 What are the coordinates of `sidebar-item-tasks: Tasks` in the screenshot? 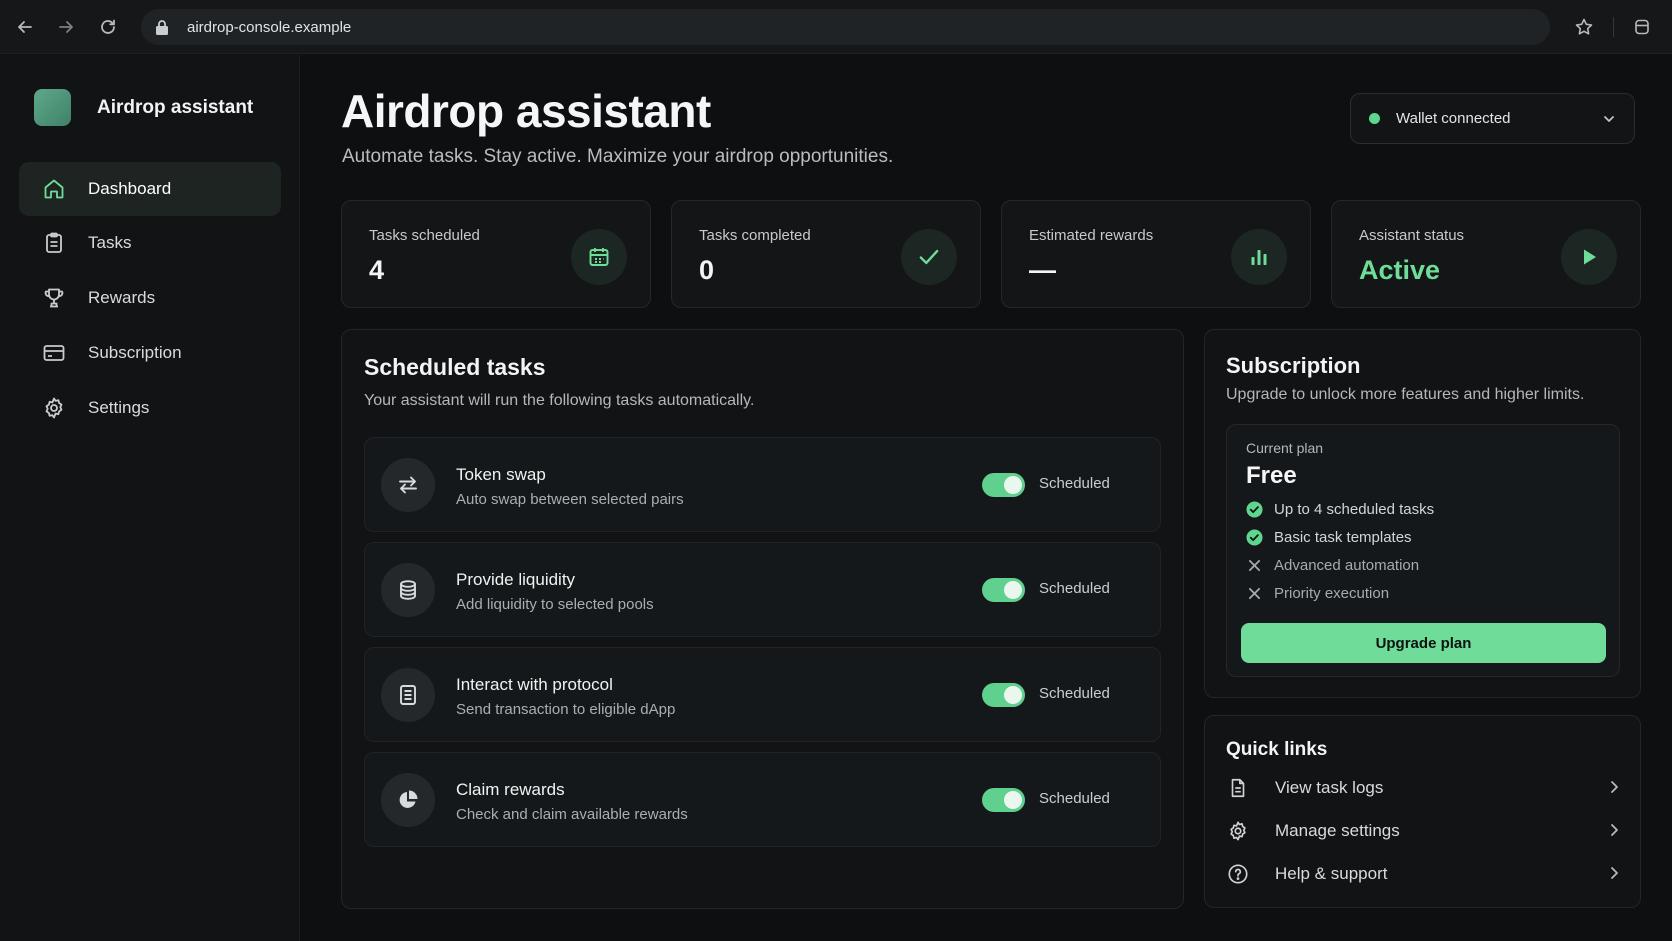 It's located at (150, 243).